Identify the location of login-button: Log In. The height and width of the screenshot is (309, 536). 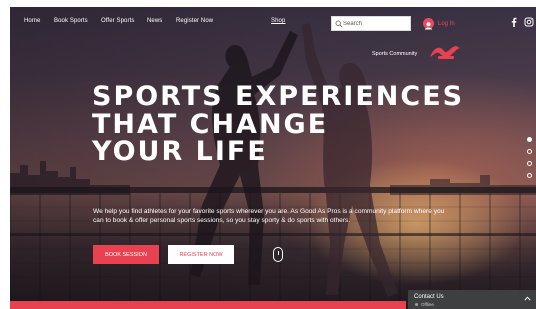
(439, 23).